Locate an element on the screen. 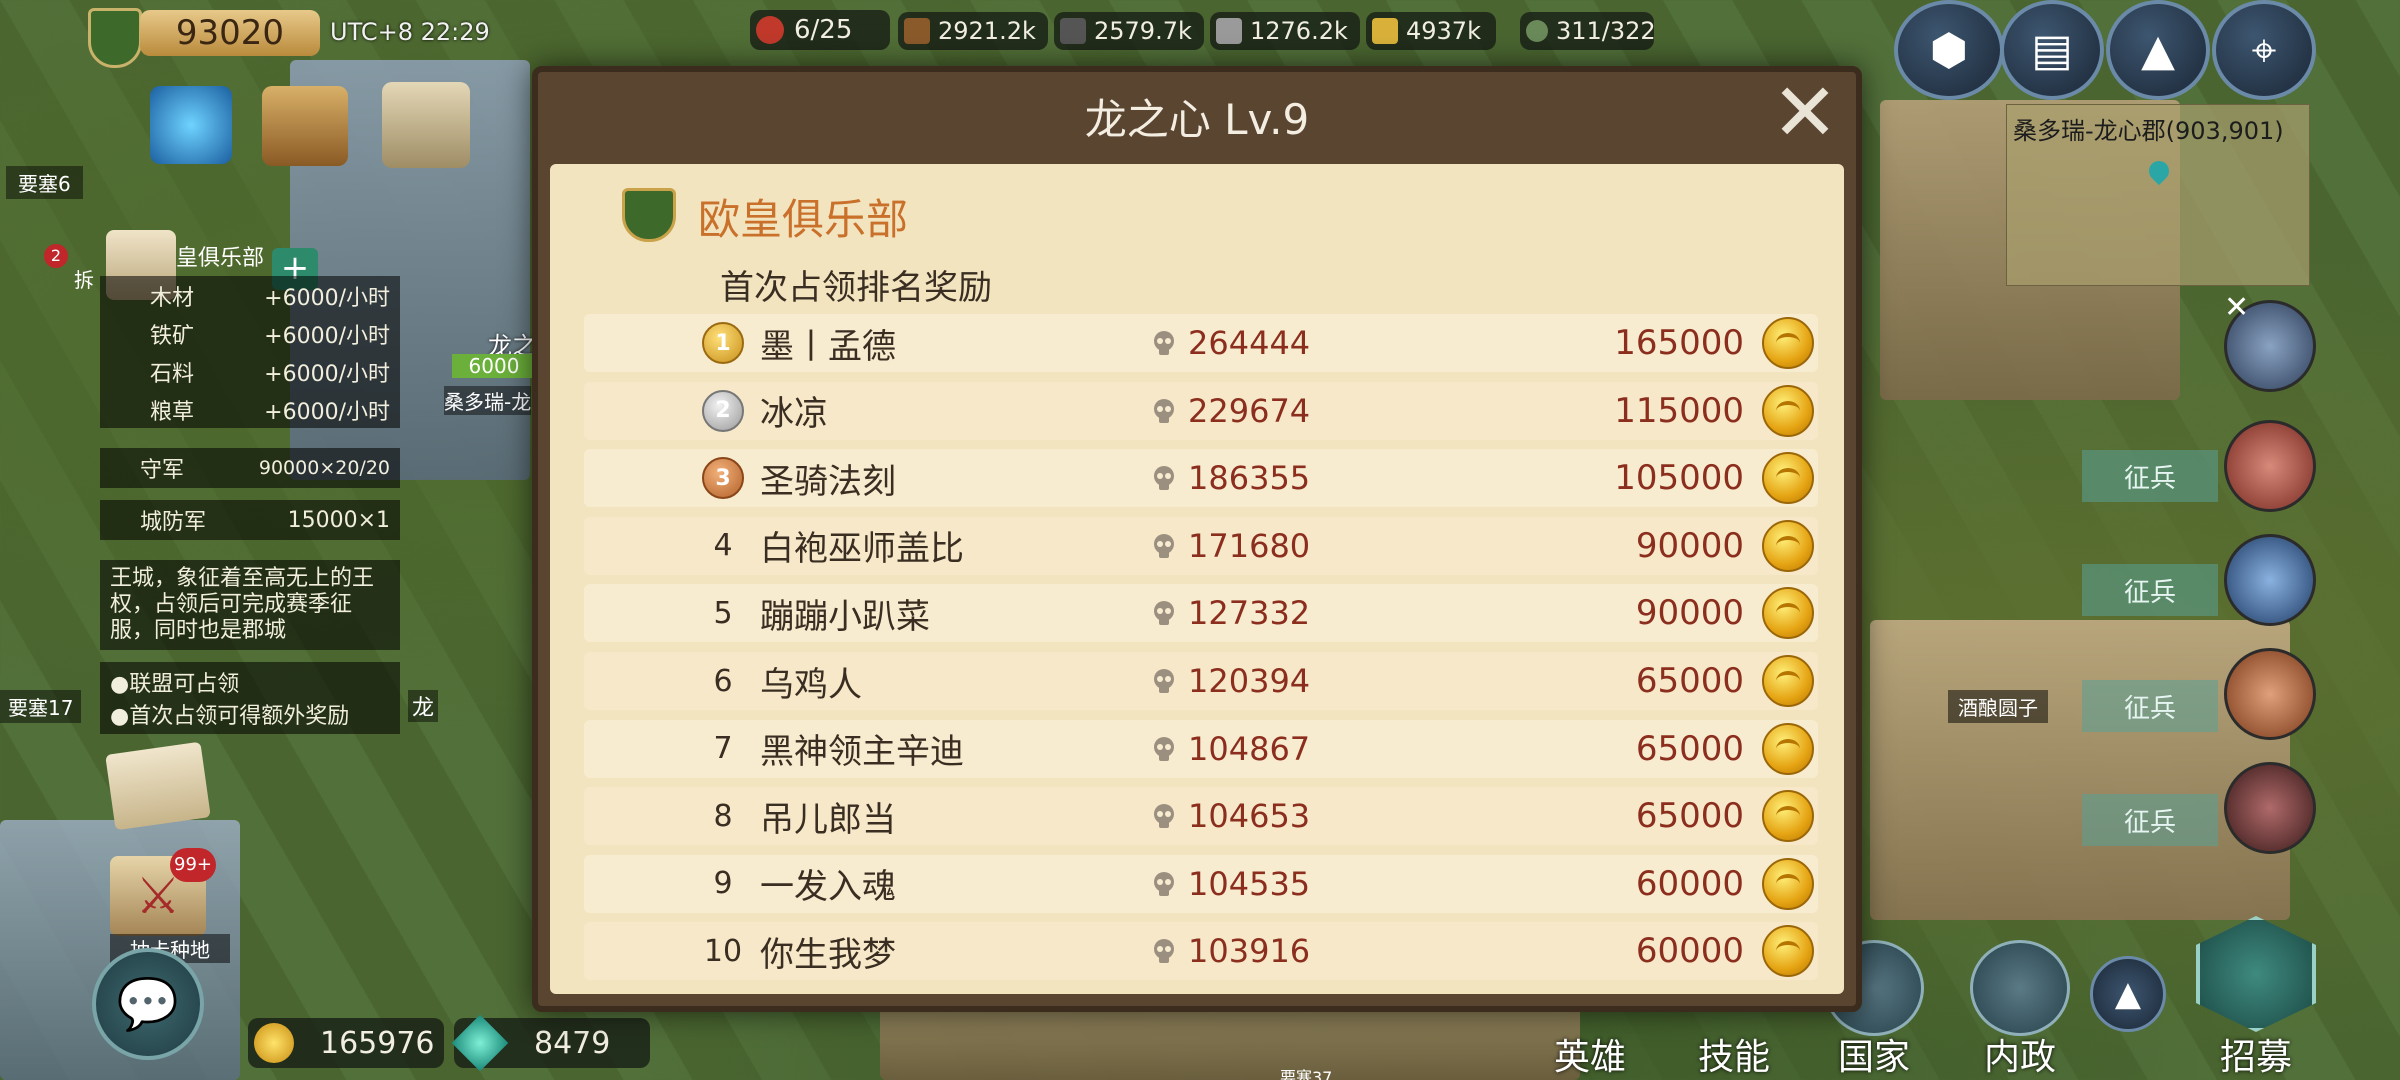 Image resolution: width=2400 pixels, height=1080 pixels. resource-row: 石料 +6000/小时 is located at coordinates (250, 371).